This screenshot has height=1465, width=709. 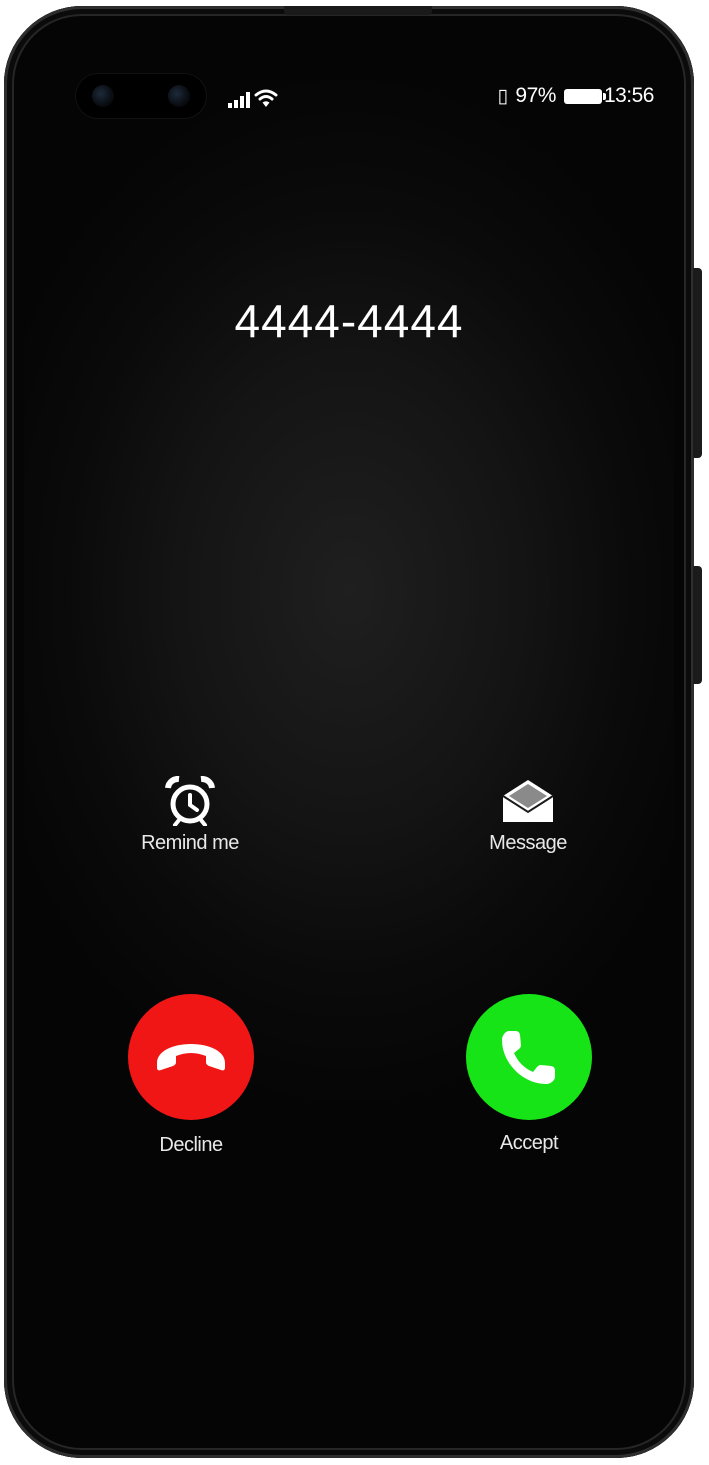 What do you see at coordinates (528, 843) in the screenshot?
I see `message-label: Message` at bounding box center [528, 843].